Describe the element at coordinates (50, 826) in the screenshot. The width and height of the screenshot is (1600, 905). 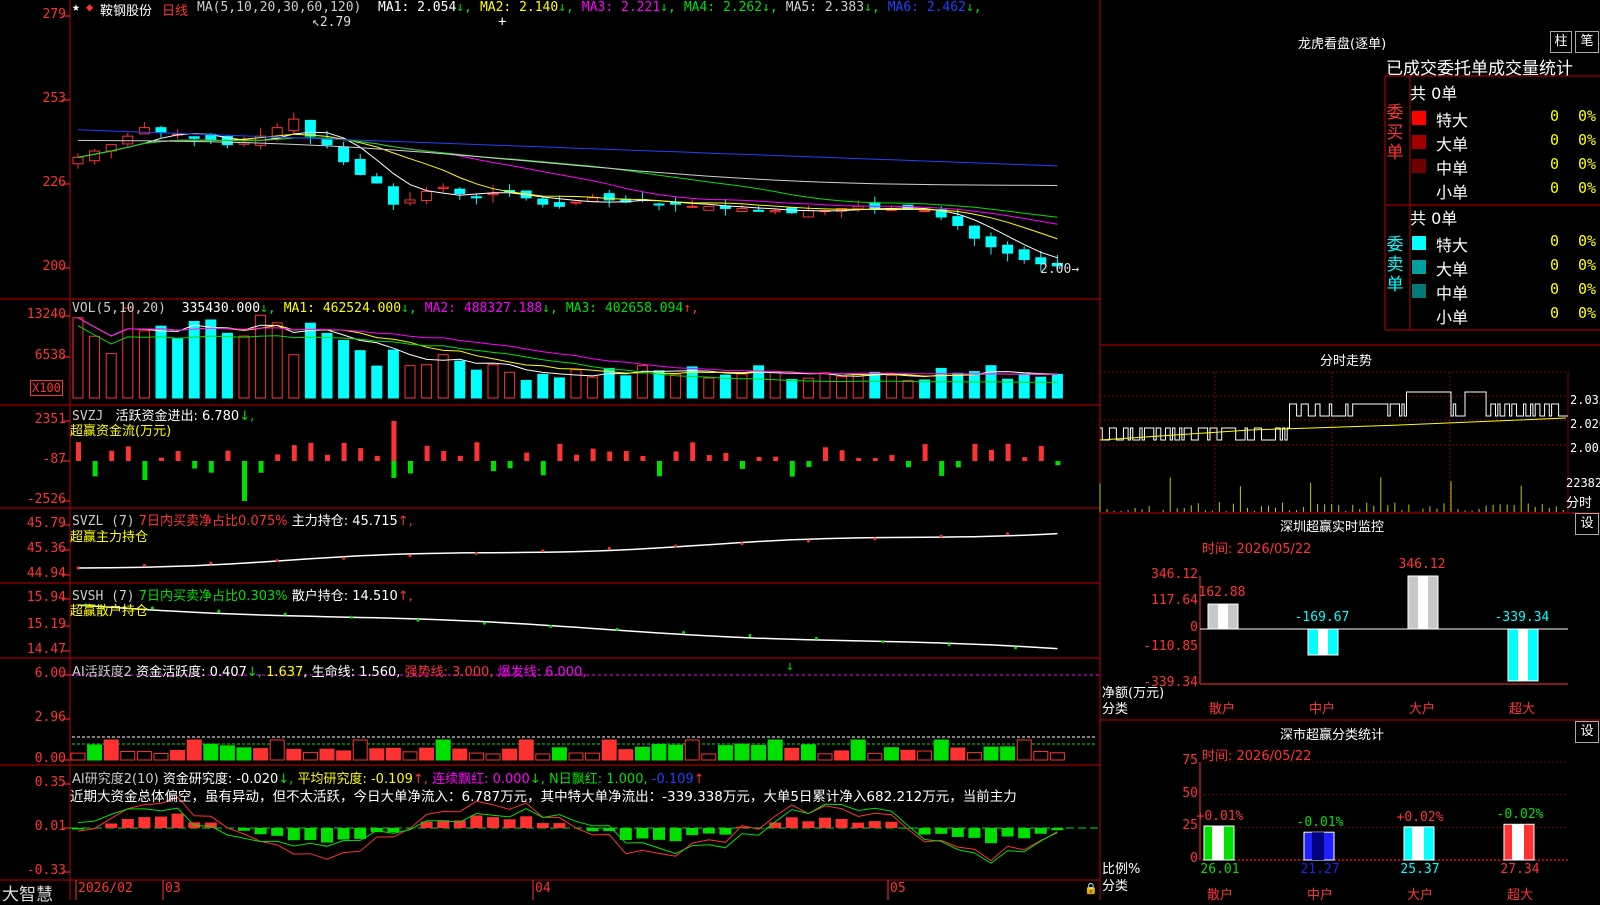
I see `y-tick-label: 0.01` at that location.